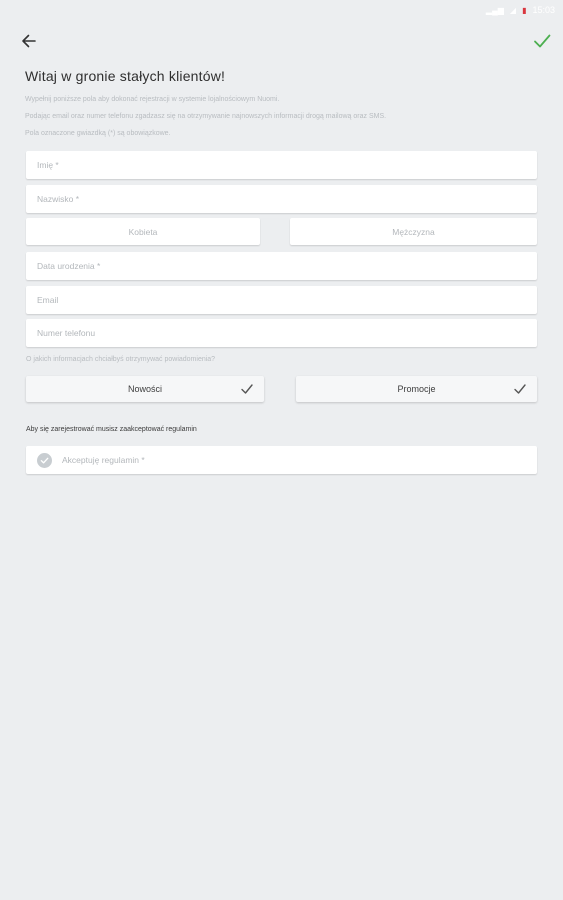 The height and width of the screenshot is (900, 563). I want to click on gender-male-label: Mężczyzna, so click(413, 231).